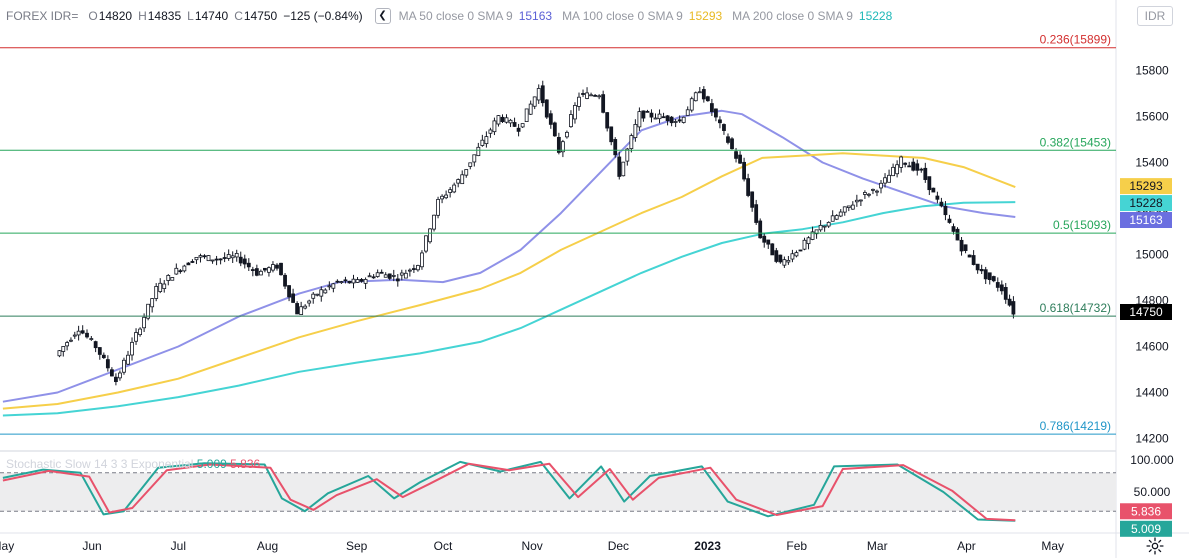  What do you see at coordinates (875, 16) in the screenshot?
I see `ma200-value: 15228` at bounding box center [875, 16].